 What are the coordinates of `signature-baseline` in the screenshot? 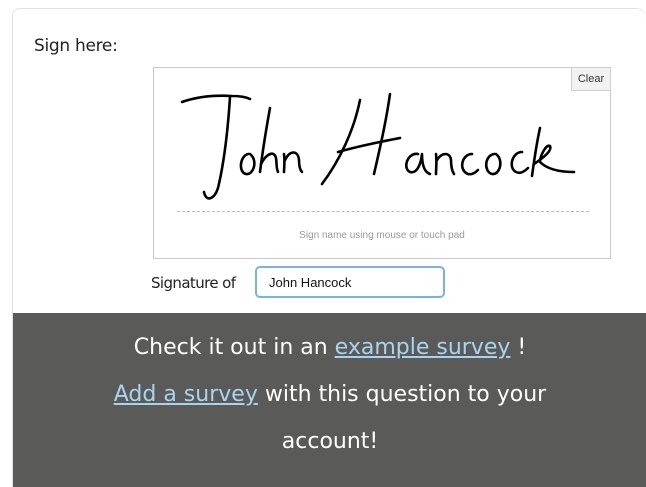 It's located at (383, 211).